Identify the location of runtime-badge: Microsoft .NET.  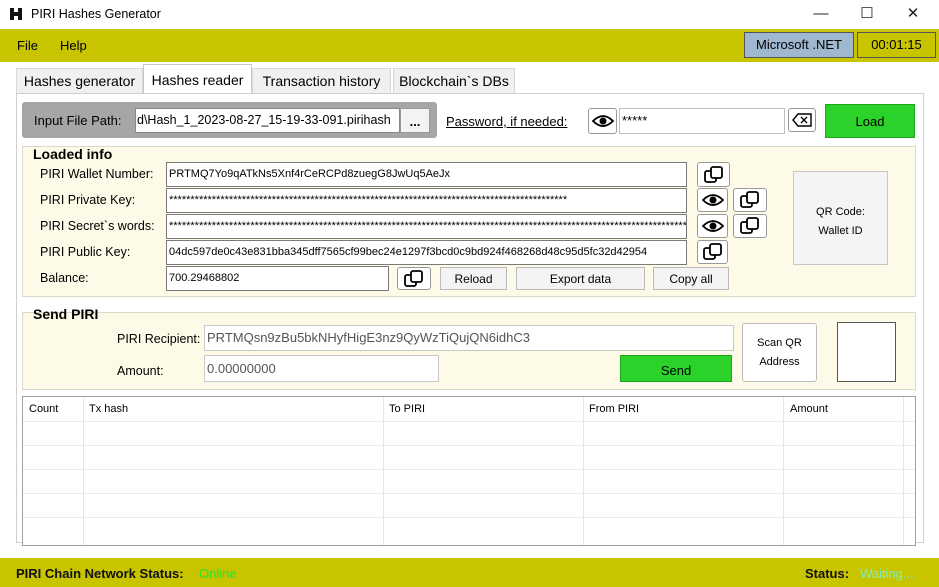
(799, 45).